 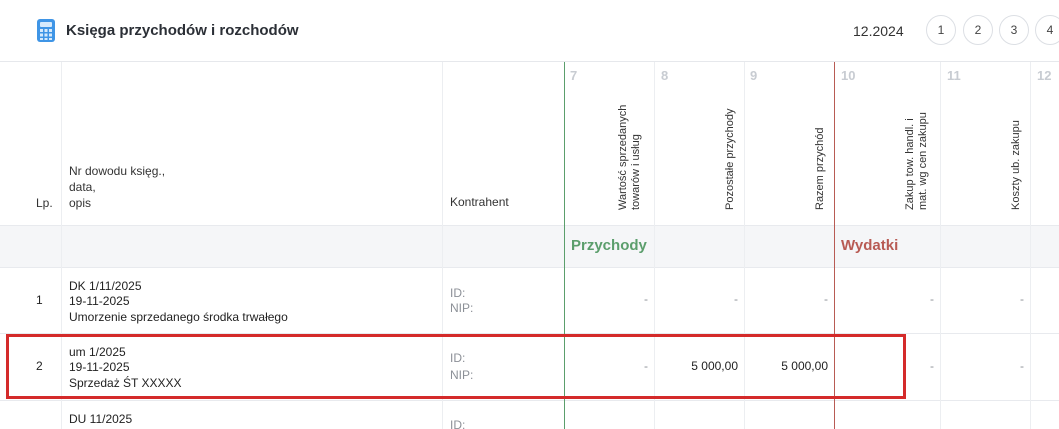 What do you see at coordinates (39, 300) in the screenshot?
I see `row-lp: 1` at bounding box center [39, 300].